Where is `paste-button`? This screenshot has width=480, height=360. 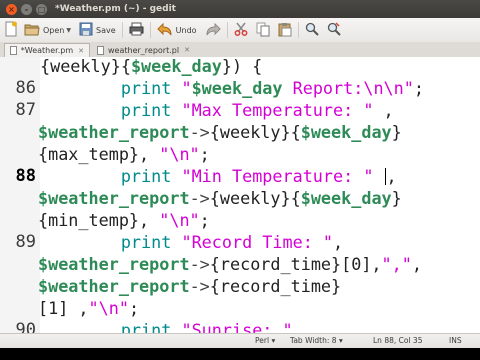
paste-button is located at coordinates (285, 30).